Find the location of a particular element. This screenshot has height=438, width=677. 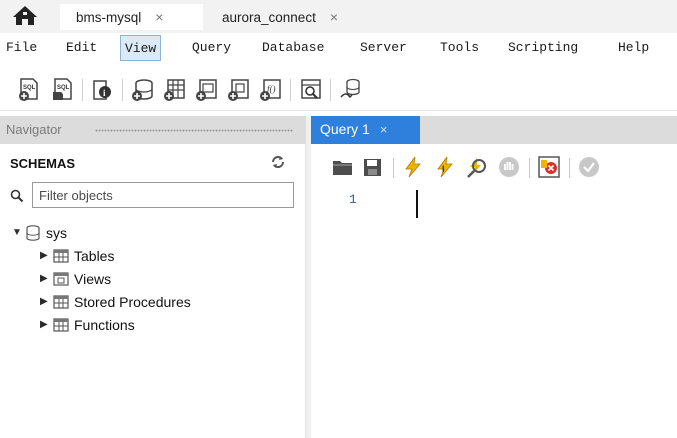

text-caret is located at coordinates (417, 204).